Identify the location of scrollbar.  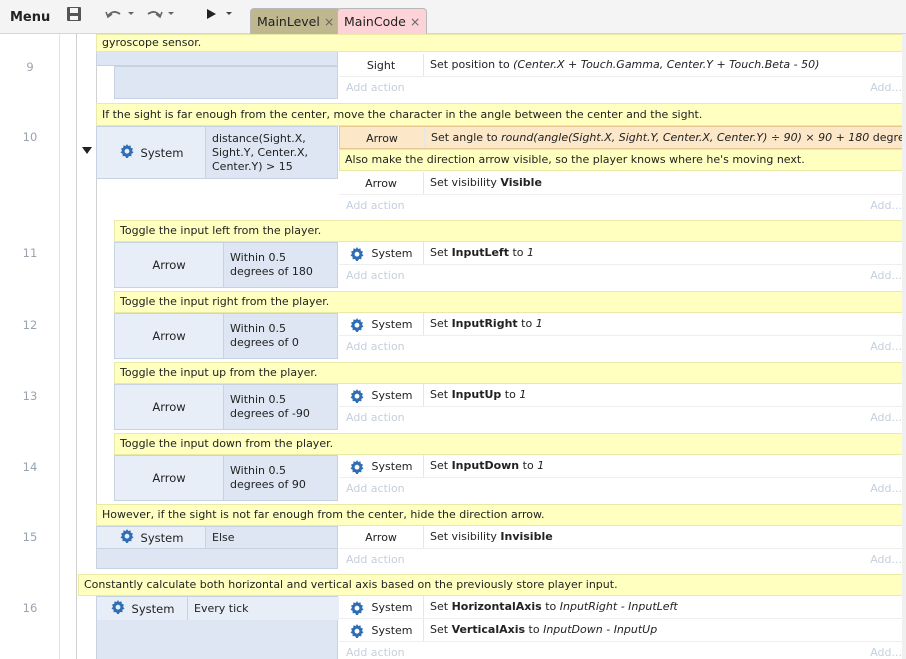
(904, 346).